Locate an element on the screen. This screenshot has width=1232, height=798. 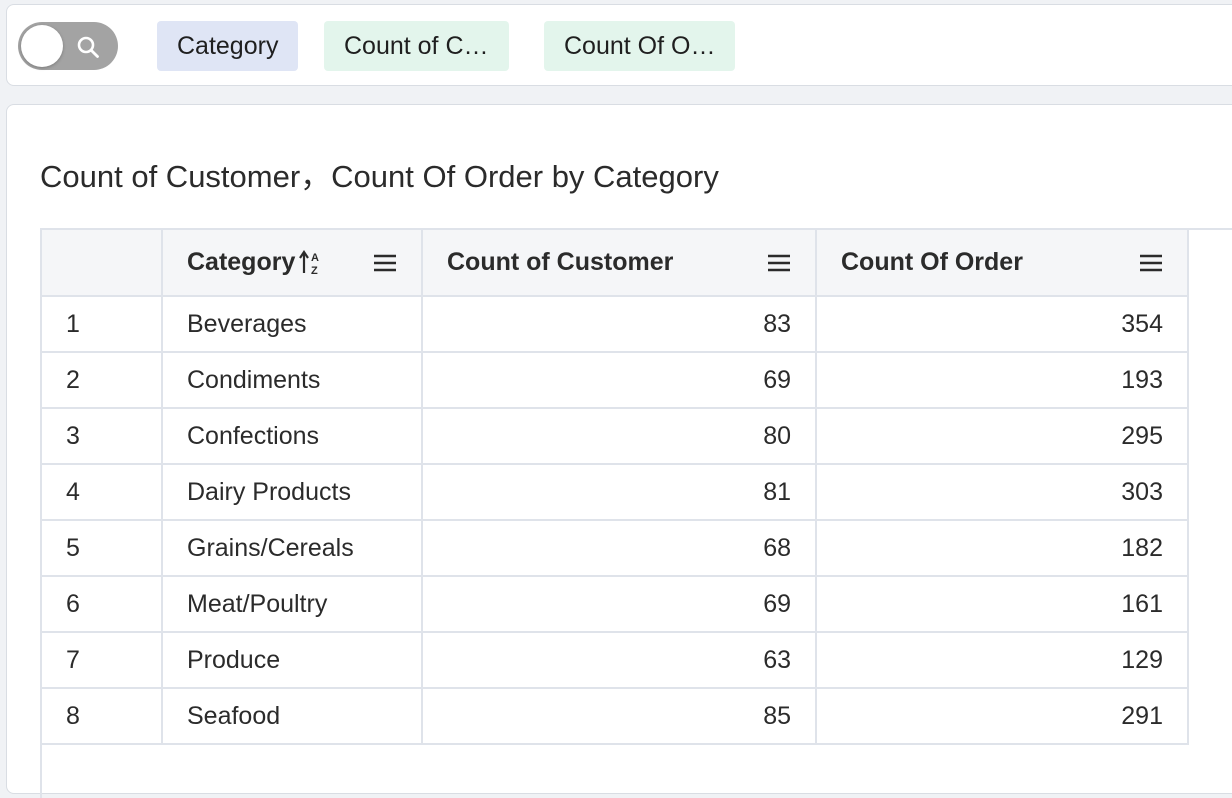
row-count-of-order: 129 is located at coordinates (1002, 660).